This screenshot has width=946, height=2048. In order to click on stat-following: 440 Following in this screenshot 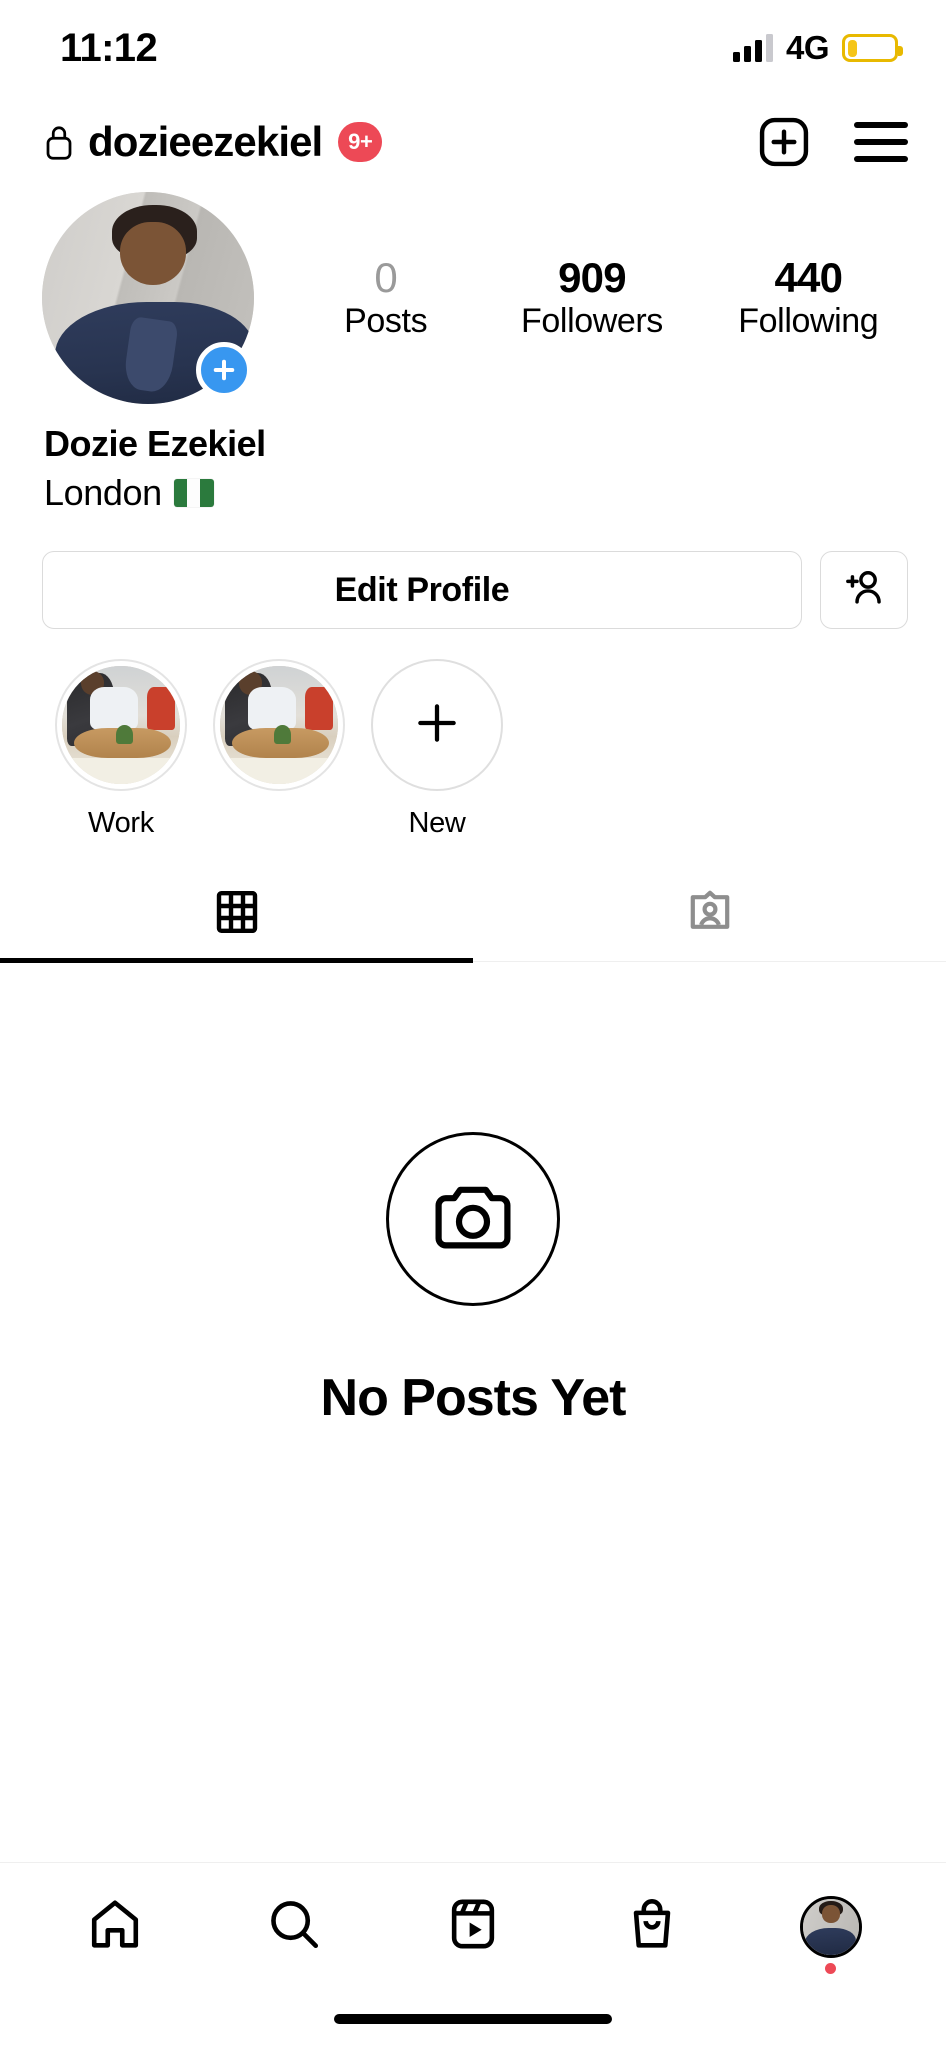, I will do `click(808, 298)`.